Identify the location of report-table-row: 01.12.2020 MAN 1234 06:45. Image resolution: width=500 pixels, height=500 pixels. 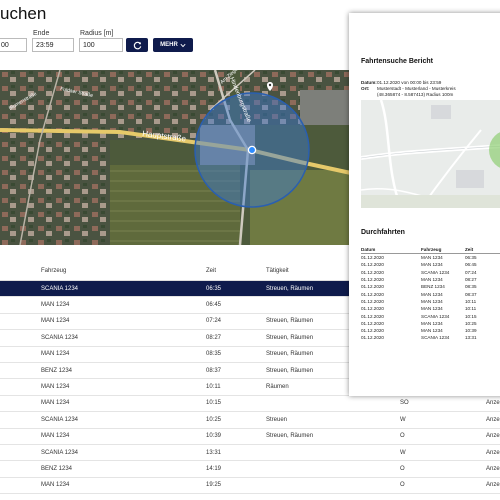
(430, 264).